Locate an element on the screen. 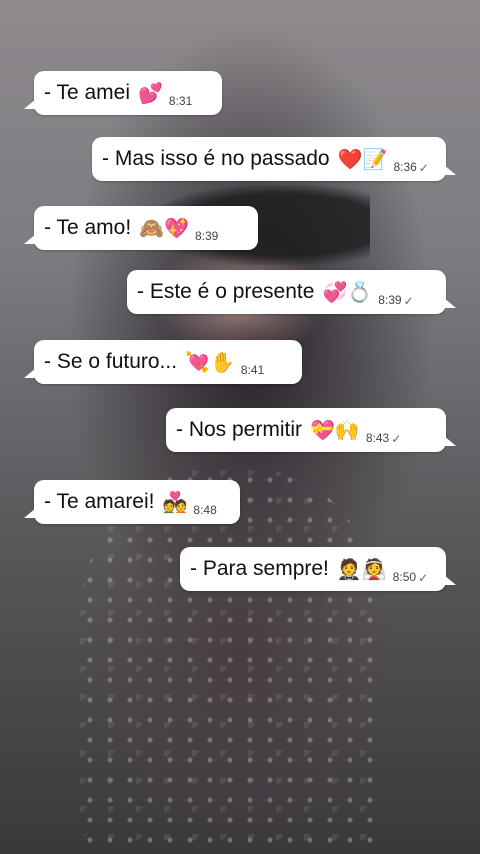 The image size is (480, 854). message-time: 8:48 is located at coordinates (205, 510).